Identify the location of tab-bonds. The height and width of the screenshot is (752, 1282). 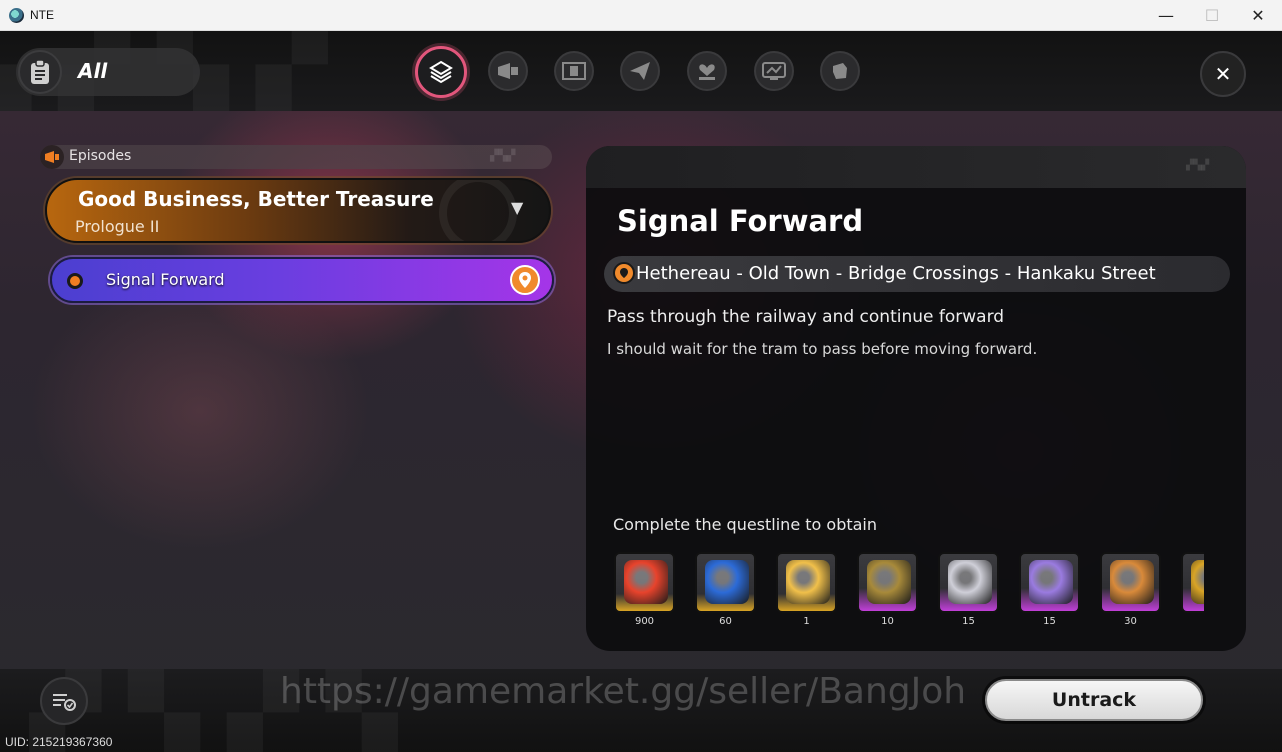
(707, 71).